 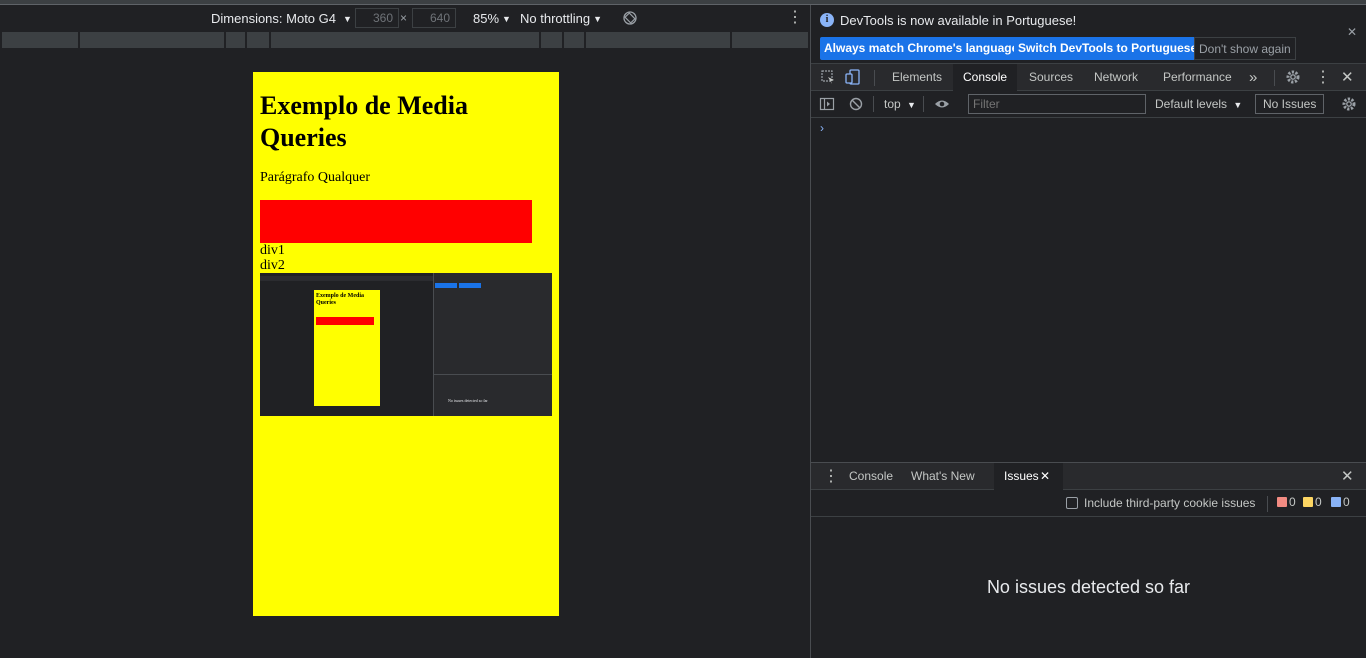 I want to click on error-icon, so click(x=1282, y=502).